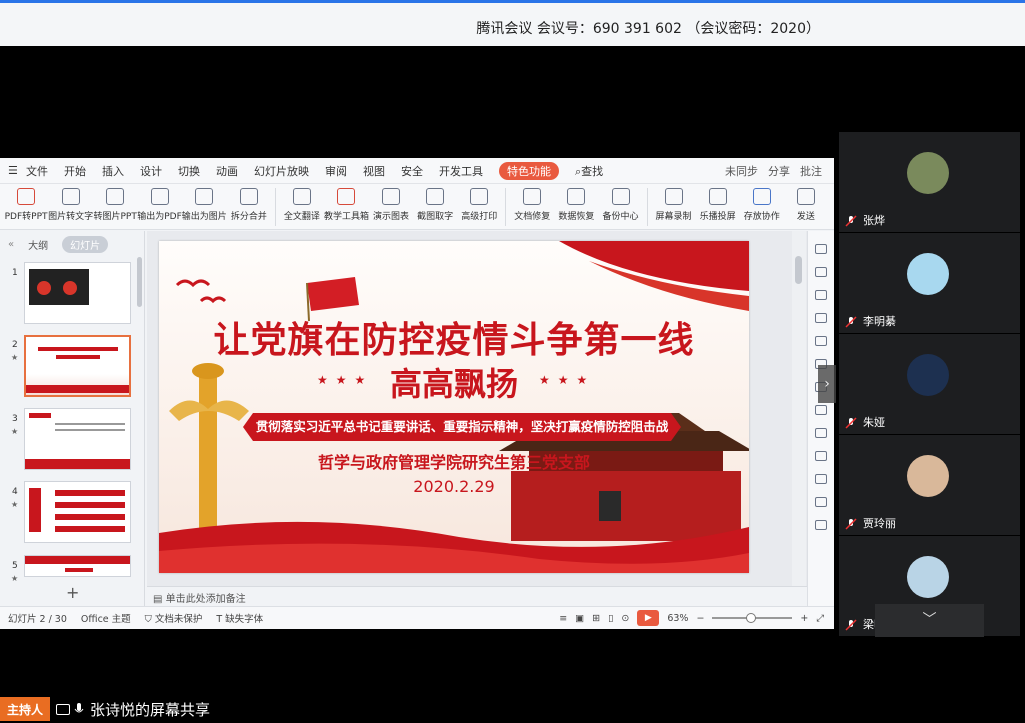 This screenshot has height=723, width=1025. Describe the element at coordinates (479, 205) in the screenshot. I see `advanced-print-button: 高级打印` at that location.